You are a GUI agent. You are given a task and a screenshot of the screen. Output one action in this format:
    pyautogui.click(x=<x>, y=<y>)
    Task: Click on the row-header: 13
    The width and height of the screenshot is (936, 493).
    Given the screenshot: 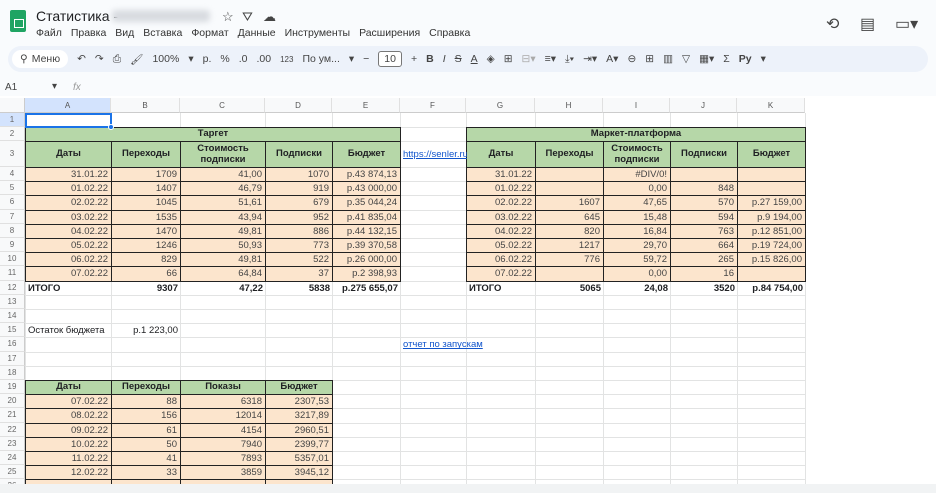 What is the action you would take?
    pyautogui.click(x=12, y=301)
    